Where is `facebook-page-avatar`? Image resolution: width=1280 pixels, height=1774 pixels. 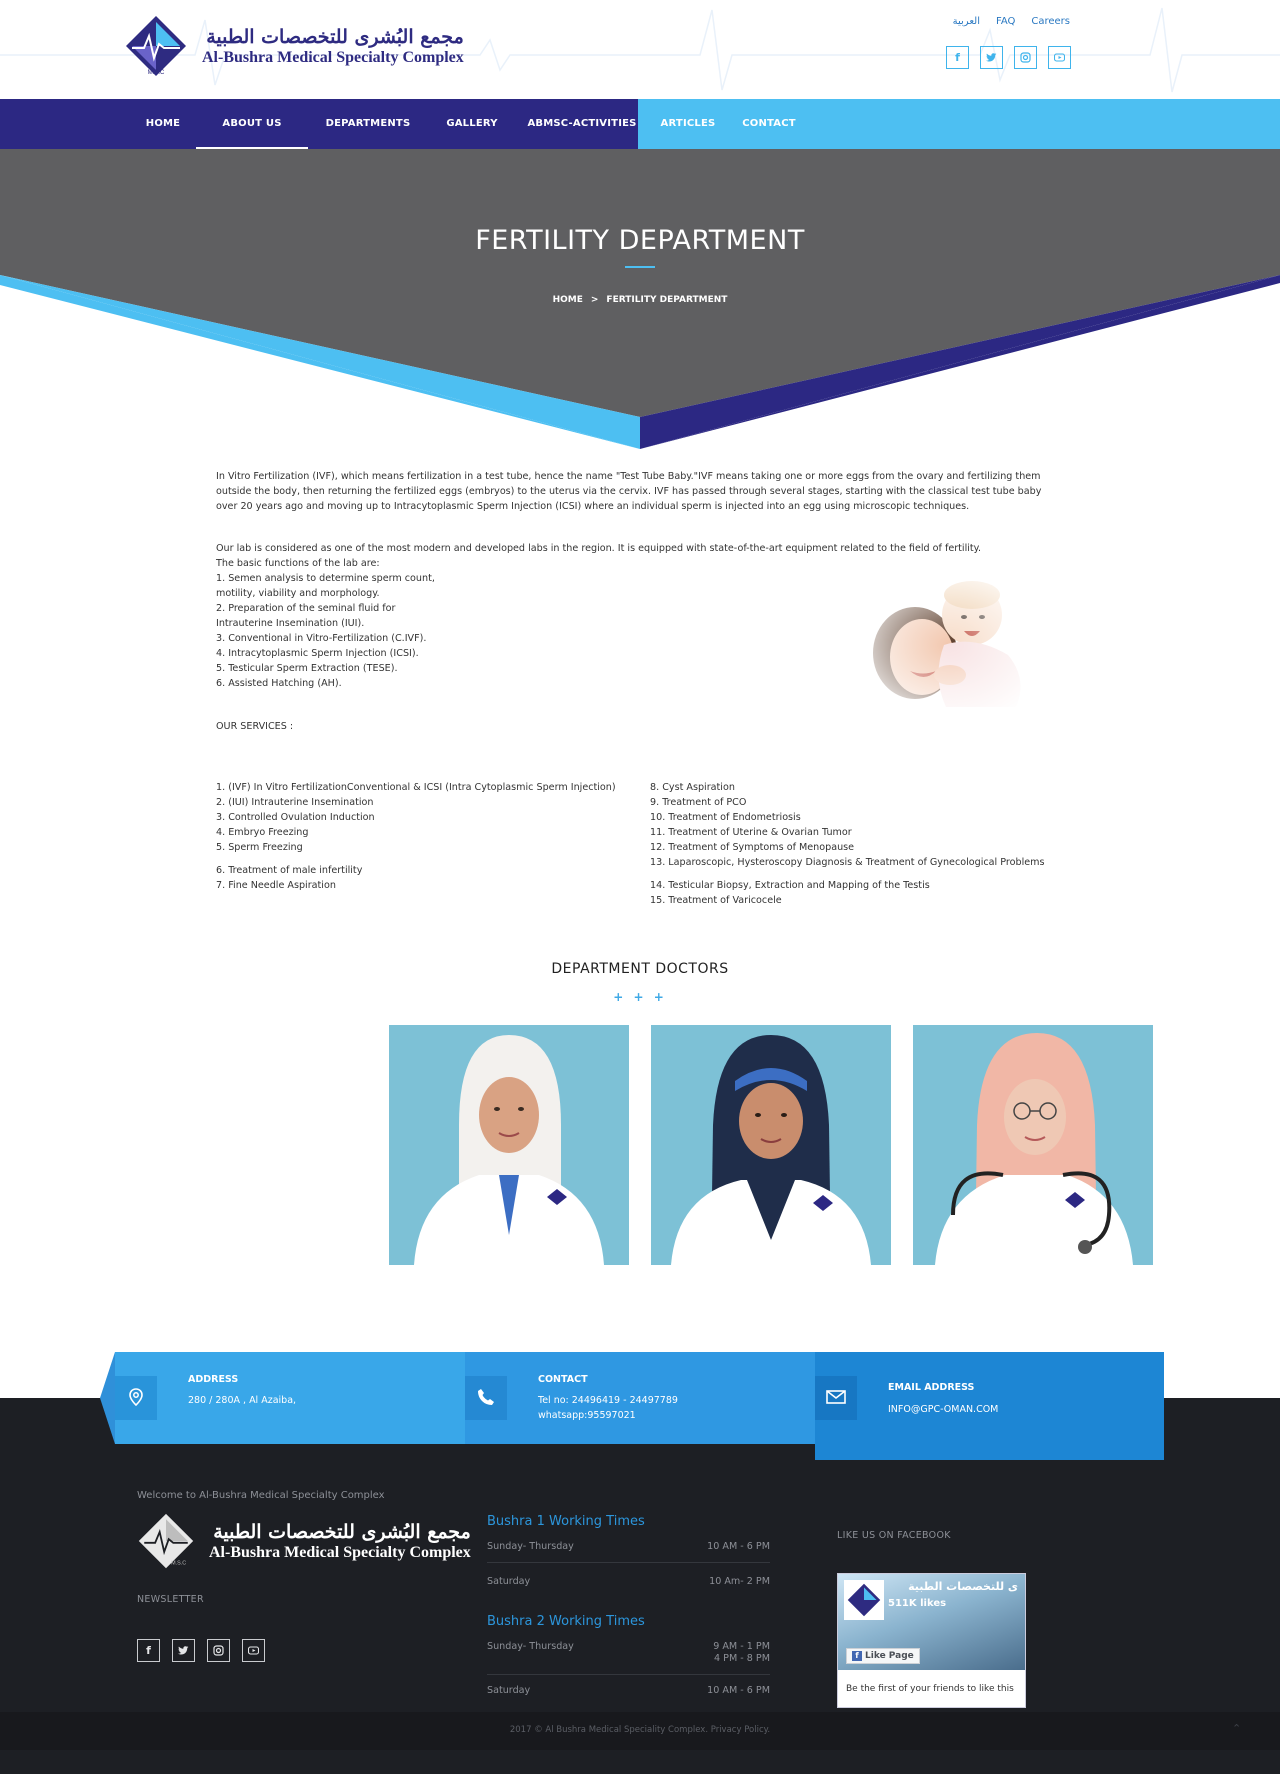
facebook-page-avatar is located at coordinates (864, 1600).